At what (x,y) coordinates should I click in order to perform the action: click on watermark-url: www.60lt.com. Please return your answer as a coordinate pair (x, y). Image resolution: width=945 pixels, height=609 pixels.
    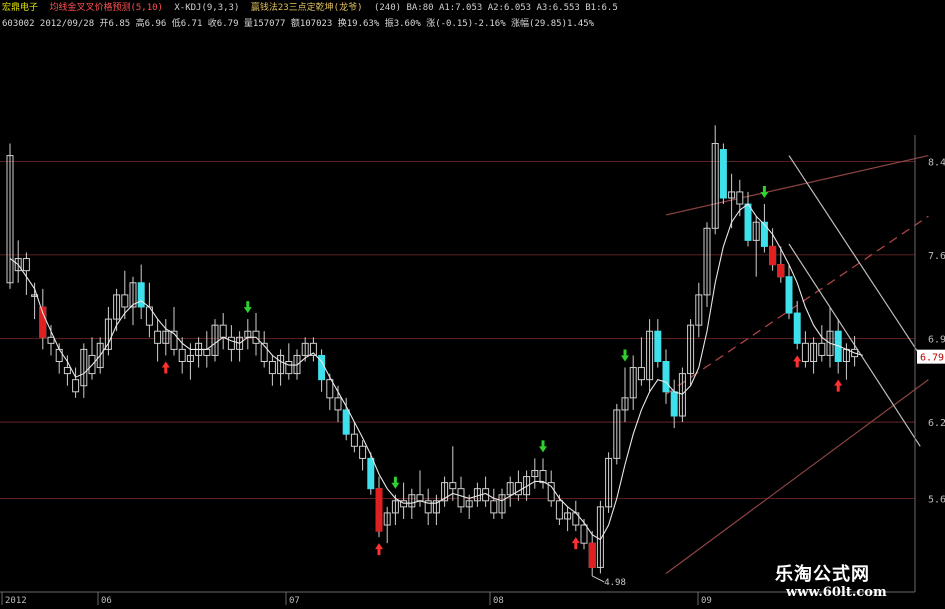
    Looking at the image, I should click on (836, 592).